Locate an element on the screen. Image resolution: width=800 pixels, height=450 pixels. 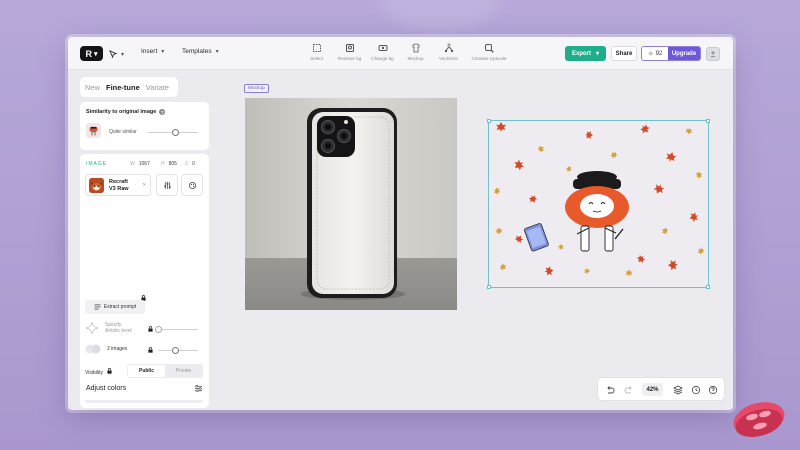
credits-counter: ✧ 92 is located at coordinates (655, 53).